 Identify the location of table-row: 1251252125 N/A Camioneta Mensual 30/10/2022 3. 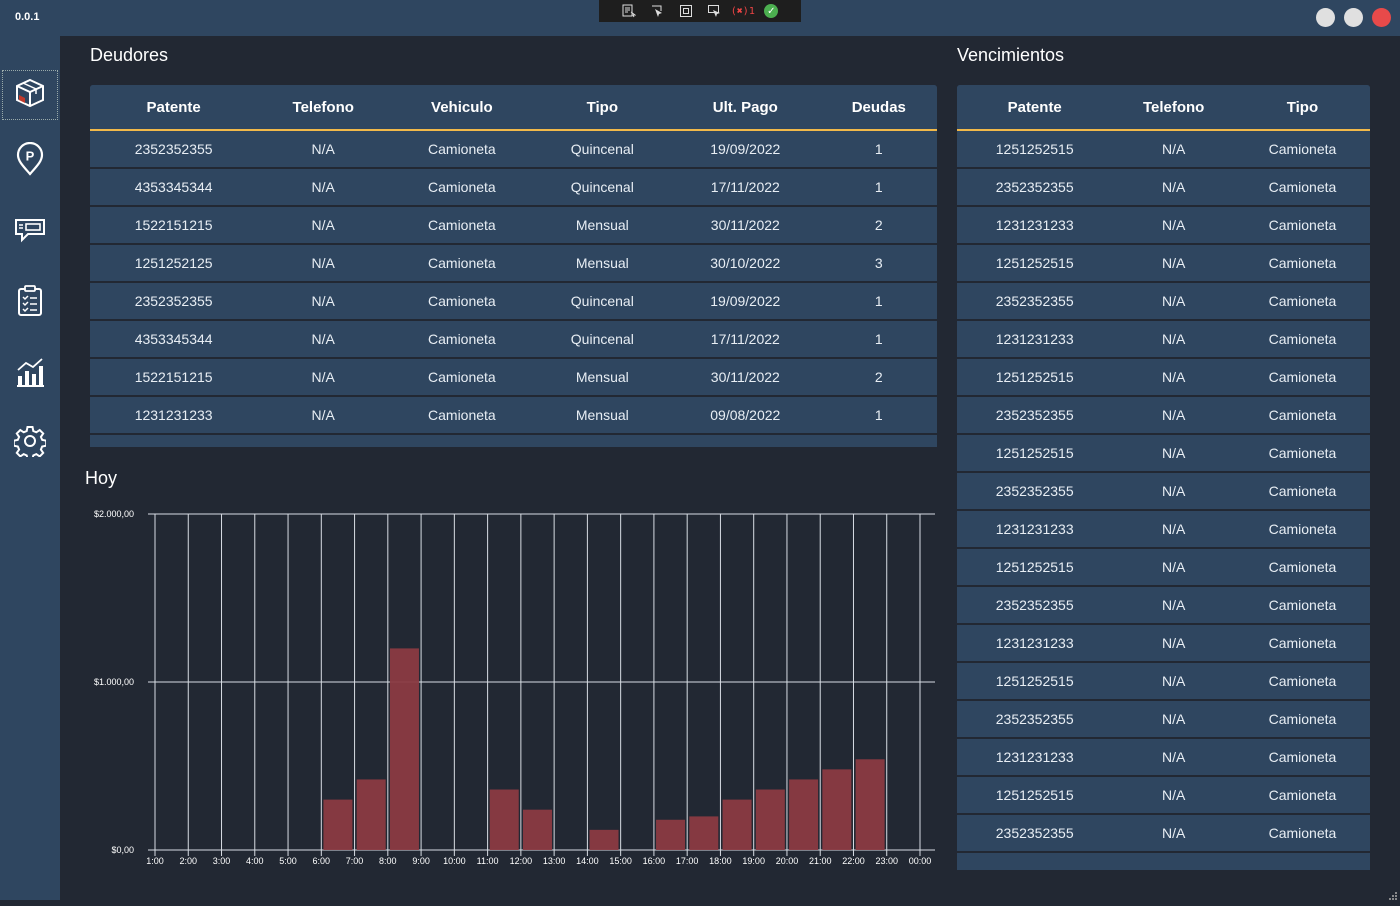
(513, 264).